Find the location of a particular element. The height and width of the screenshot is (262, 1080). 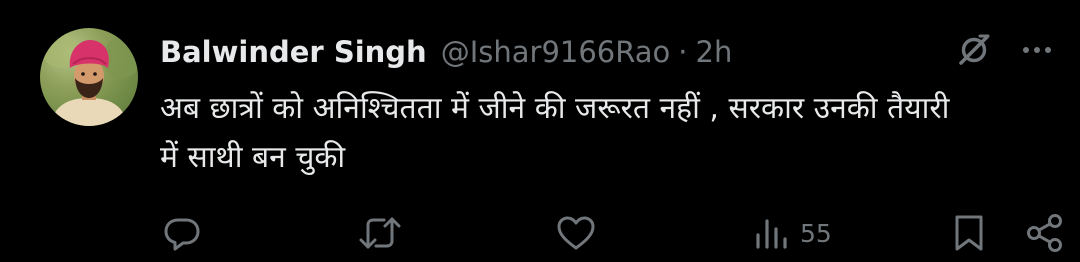

avatar is located at coordinates (89, 77).